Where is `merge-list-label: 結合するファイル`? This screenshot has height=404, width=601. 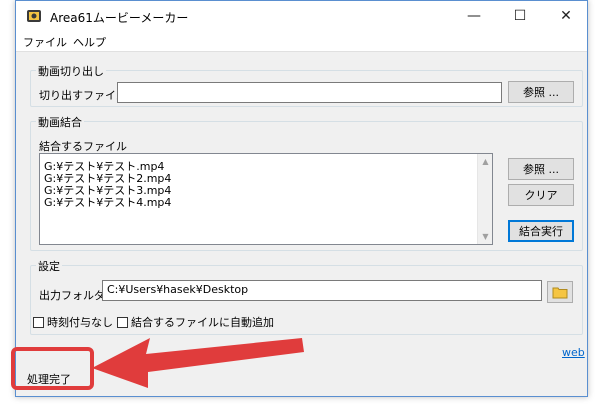
merge-list-label: 結合するファイル is located at coordinates (83, 146).